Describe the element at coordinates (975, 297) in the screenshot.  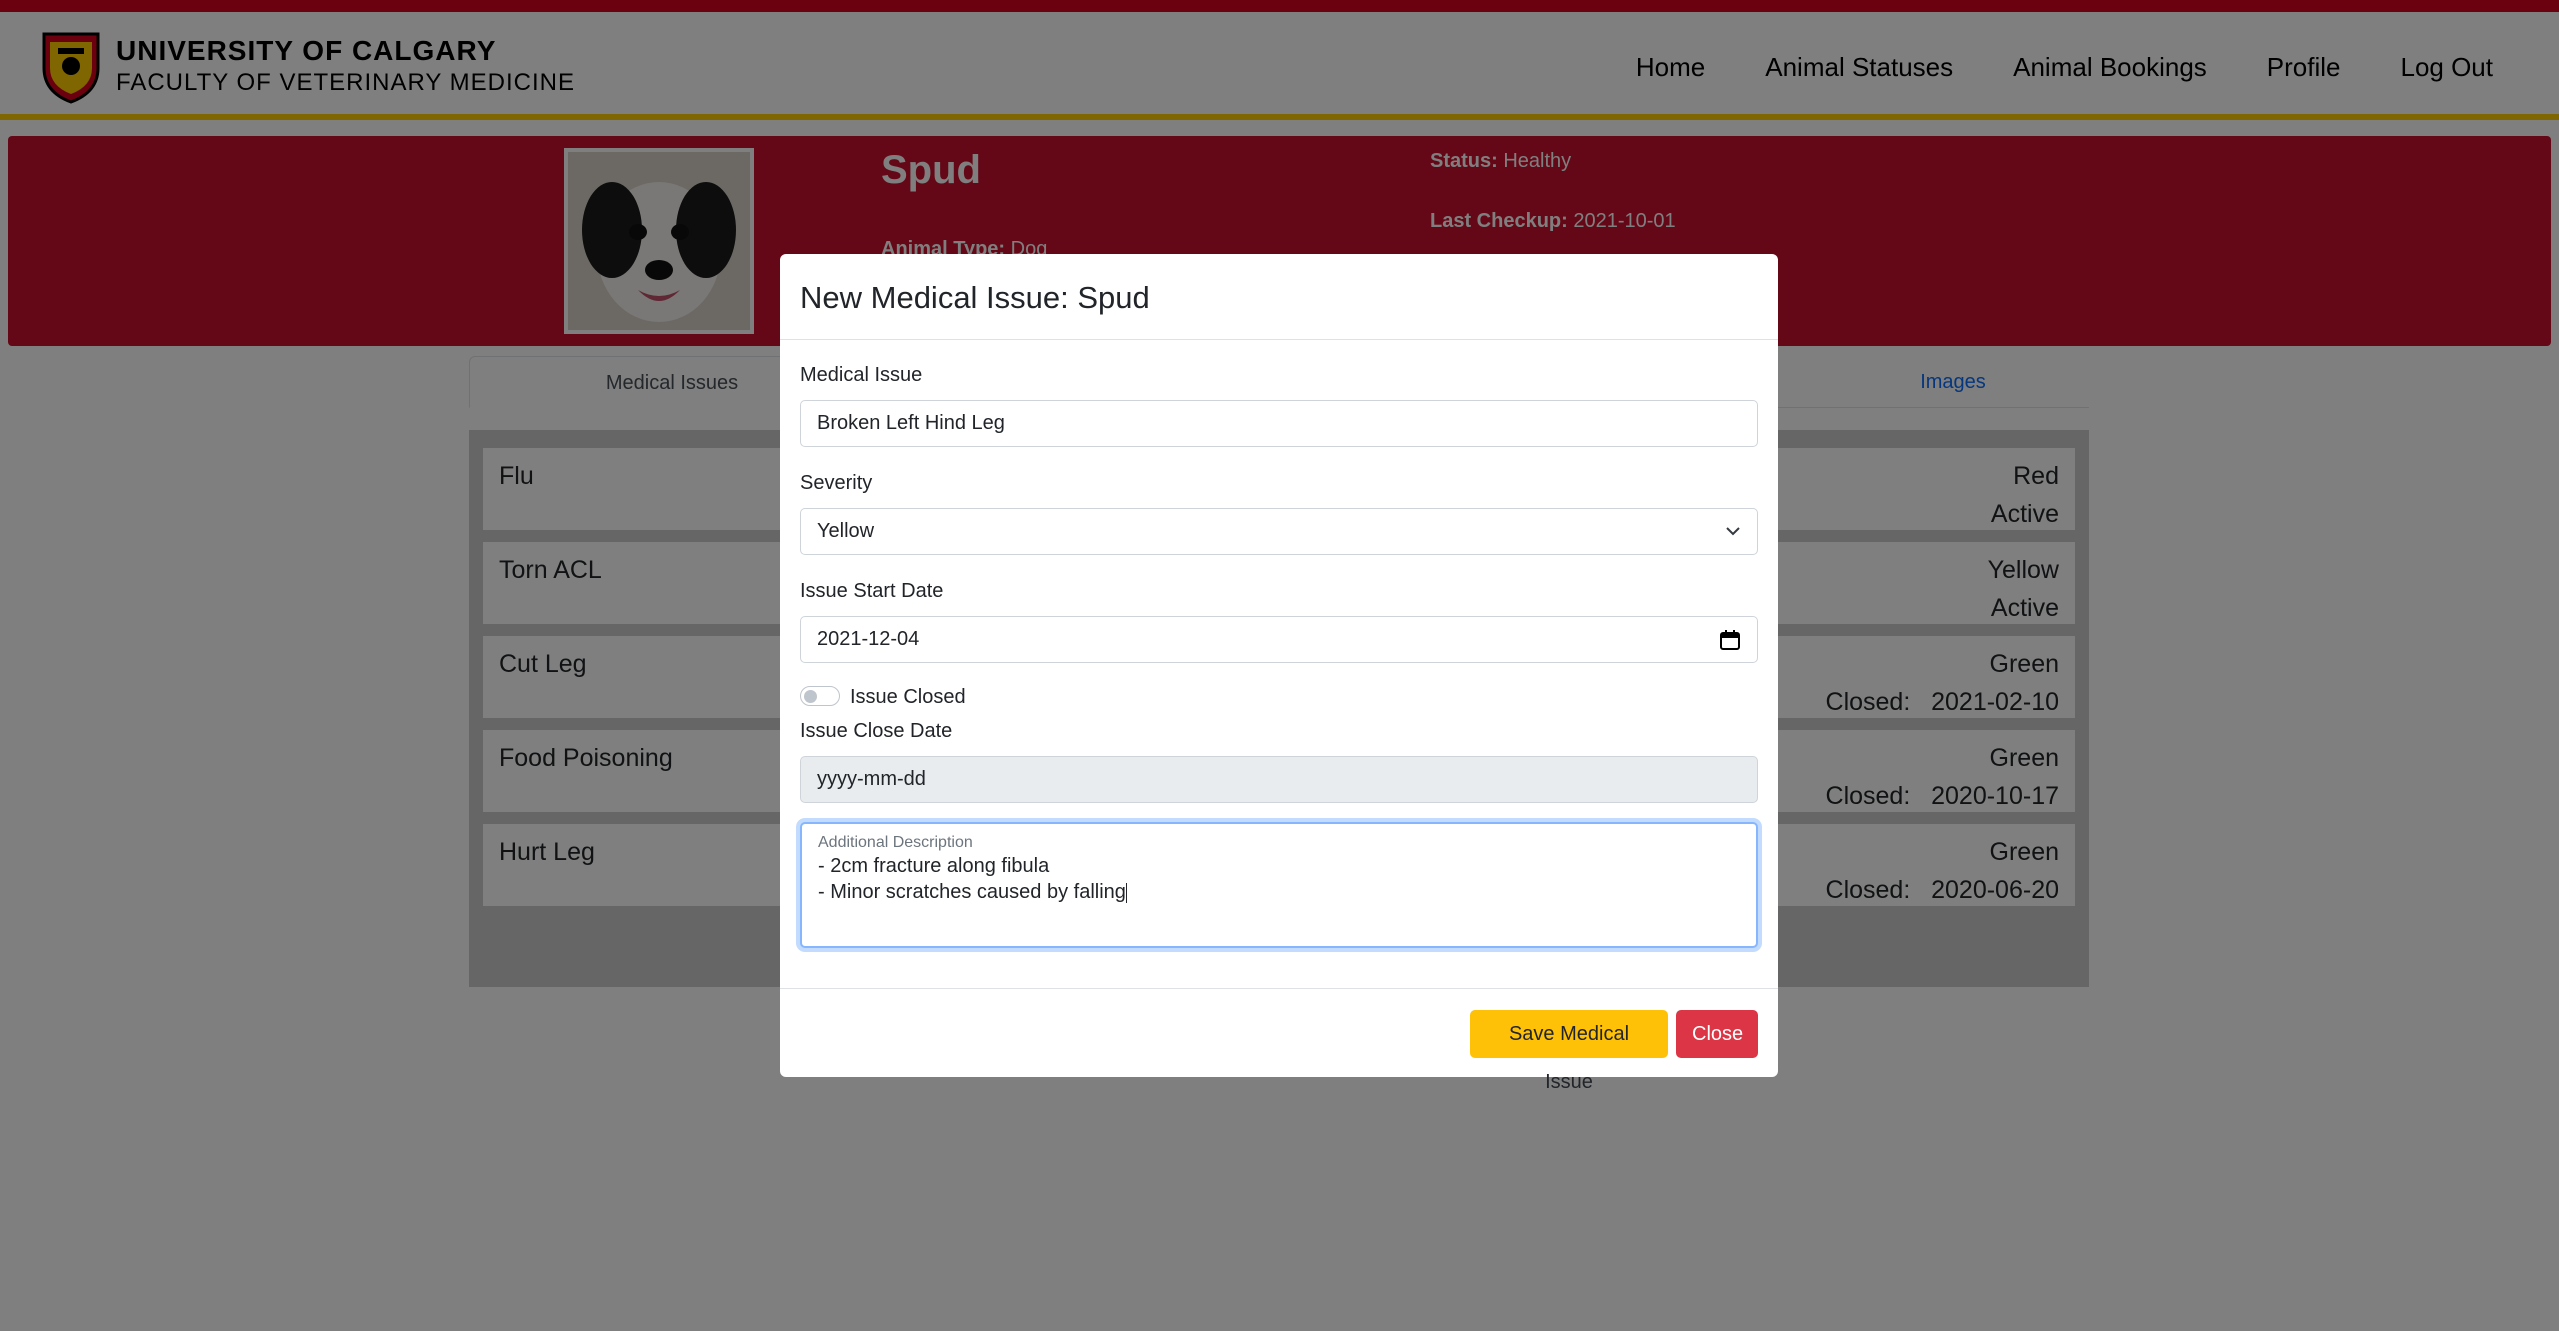
I see `modal-title: New Medical Issue: Spud` at that location.